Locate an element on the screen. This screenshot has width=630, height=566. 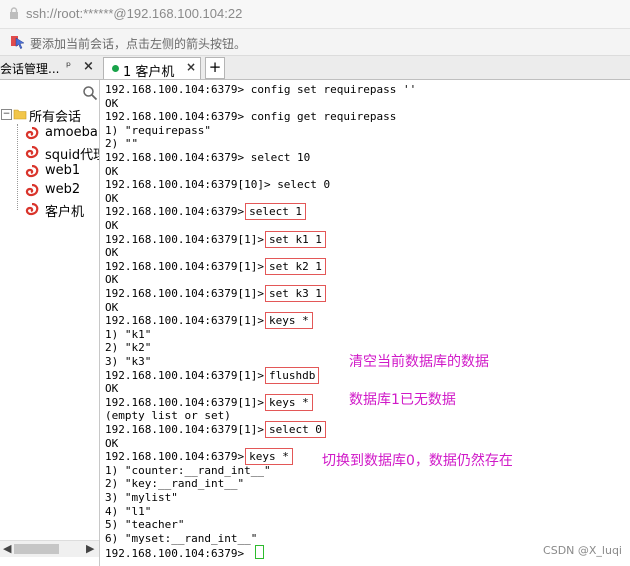
terminal-command: select 0 is located at coordinates (304, 185).